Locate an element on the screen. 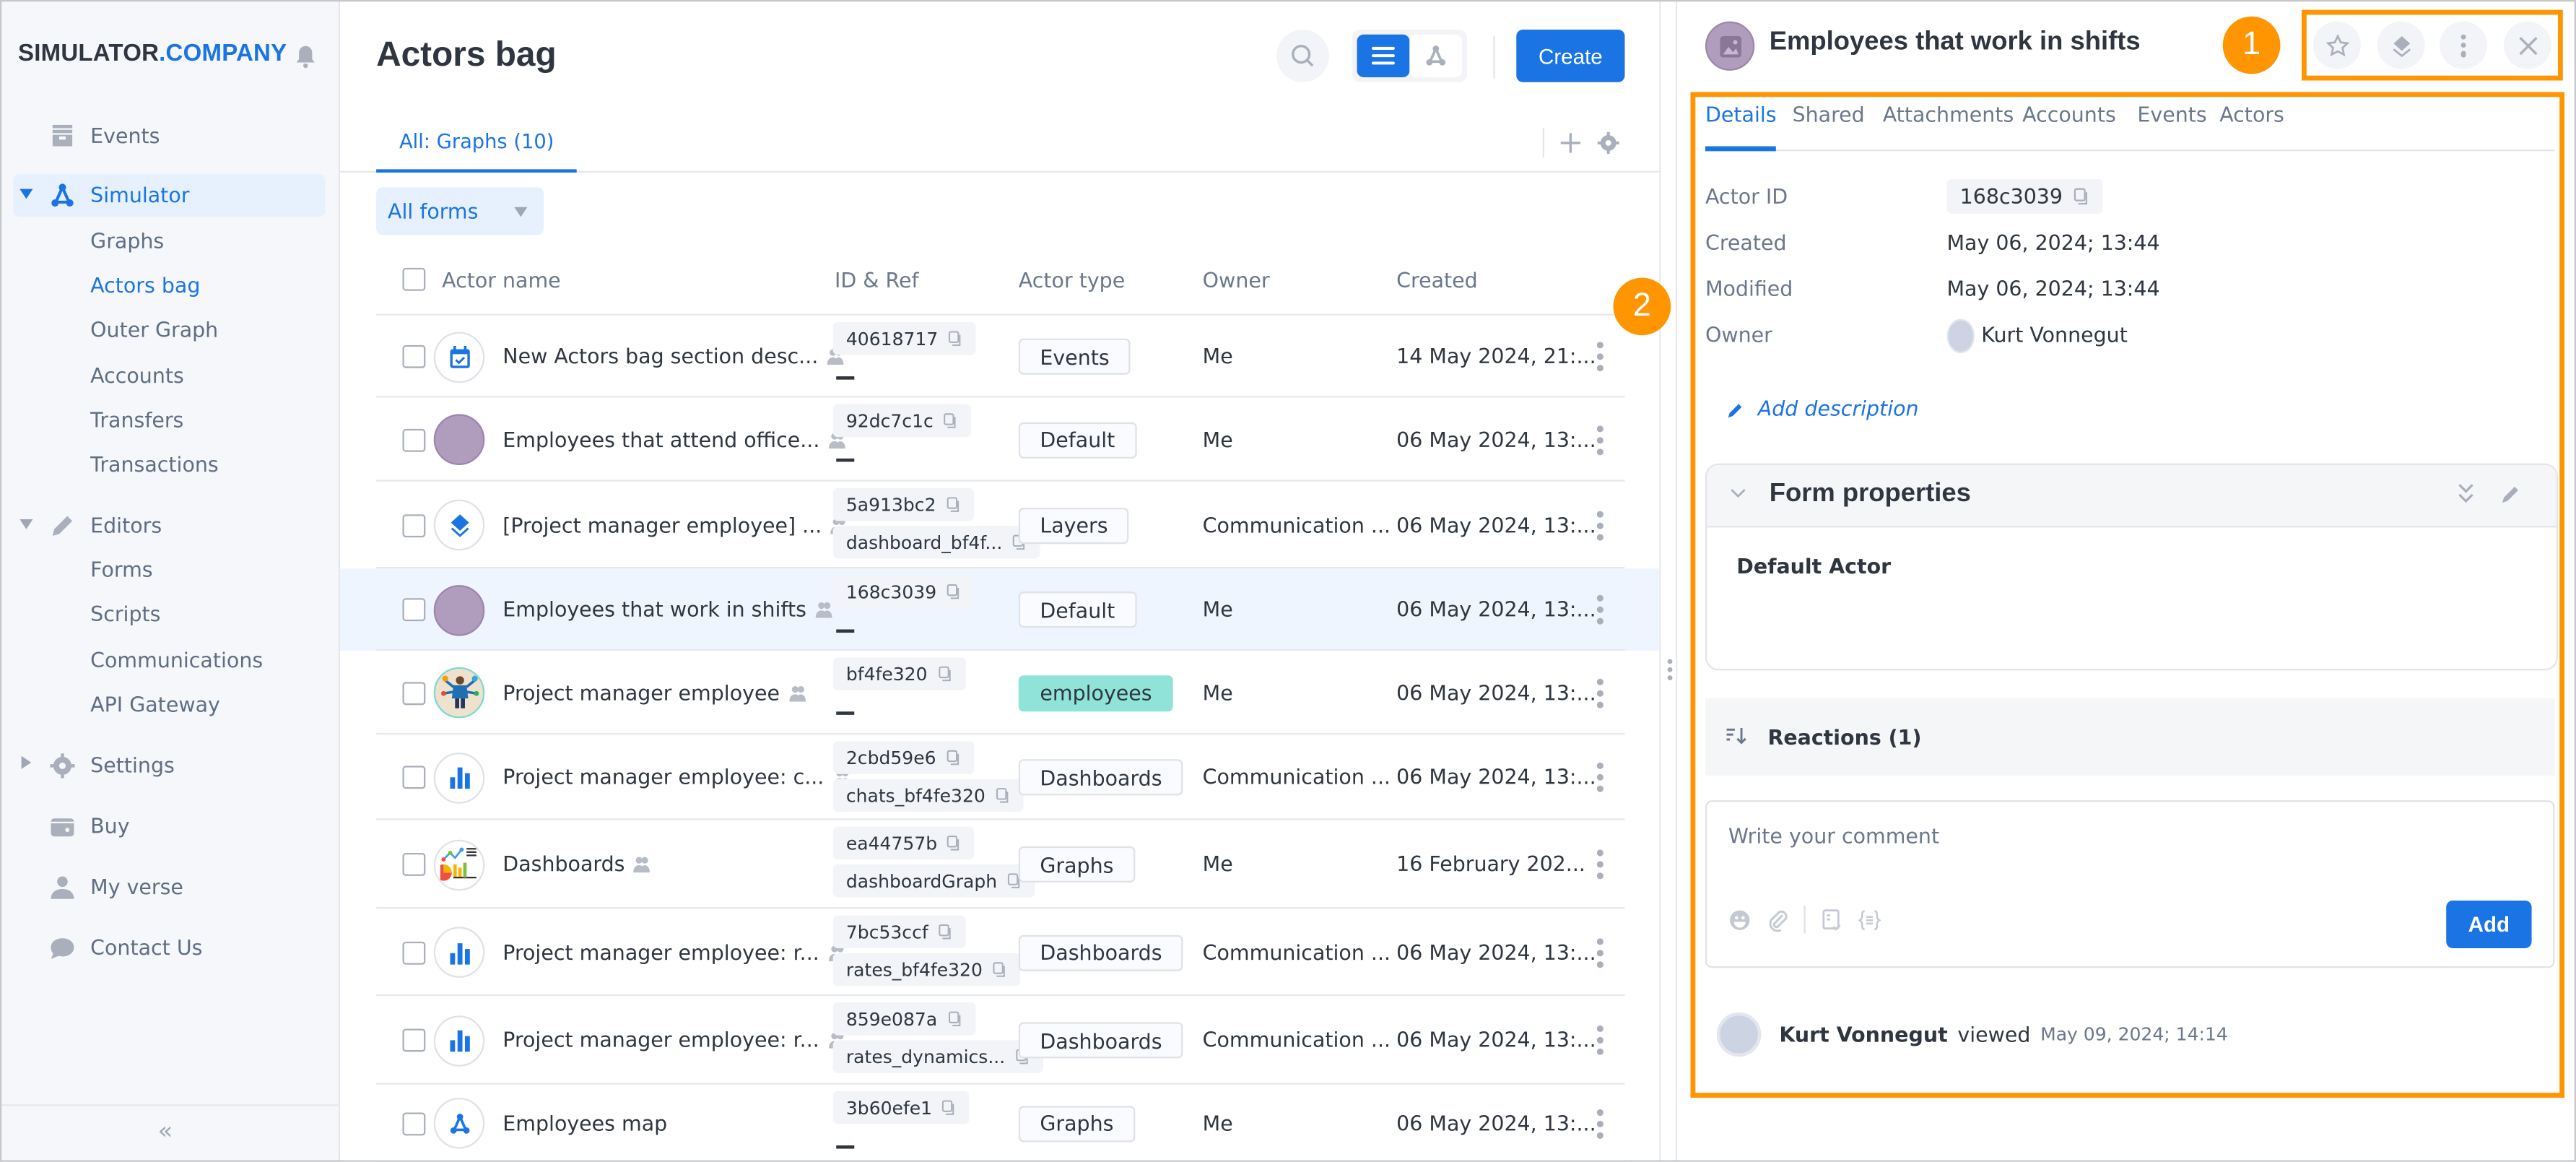  id-chip: 5a913bc2 is located at coordinates (903, 504).